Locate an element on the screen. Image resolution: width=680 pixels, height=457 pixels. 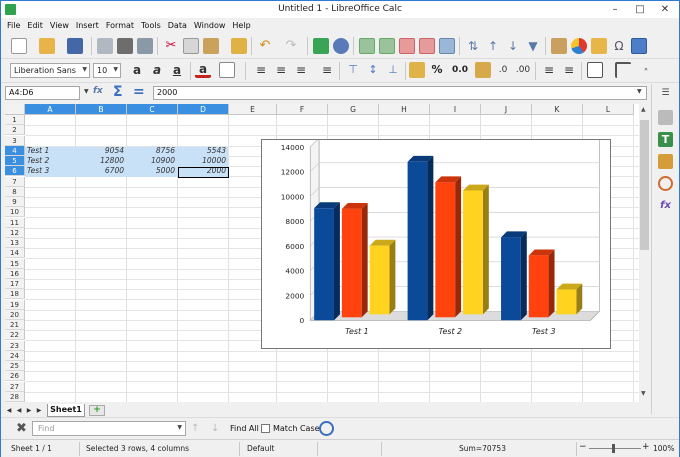
row-header: 27 is located at coordinates (15, 386).